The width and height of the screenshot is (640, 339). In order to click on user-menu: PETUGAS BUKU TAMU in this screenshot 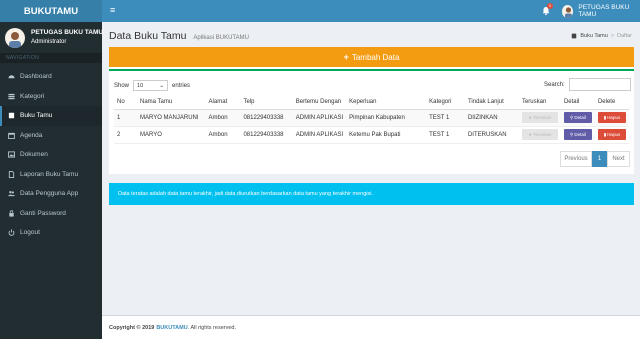, I will do `click(601, 11)`.